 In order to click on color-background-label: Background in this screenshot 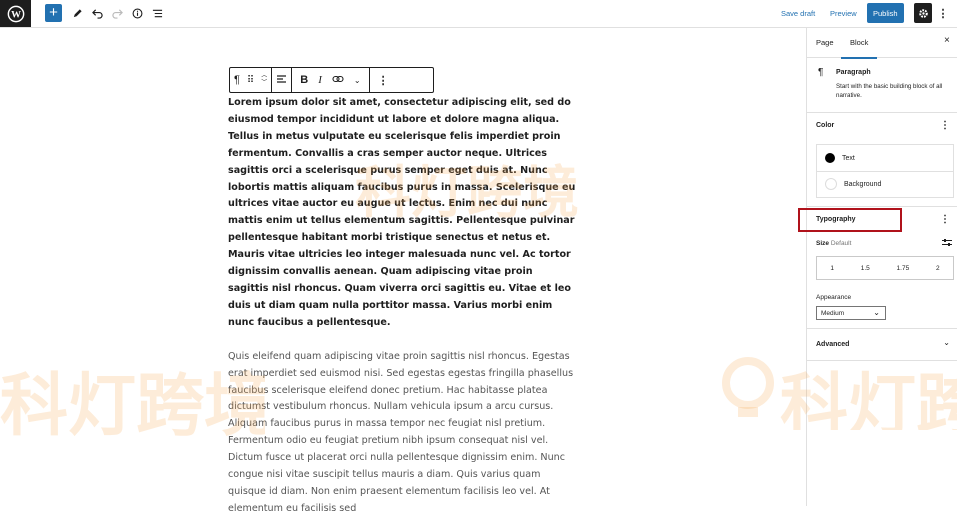, I will do `click(863, 184)`.